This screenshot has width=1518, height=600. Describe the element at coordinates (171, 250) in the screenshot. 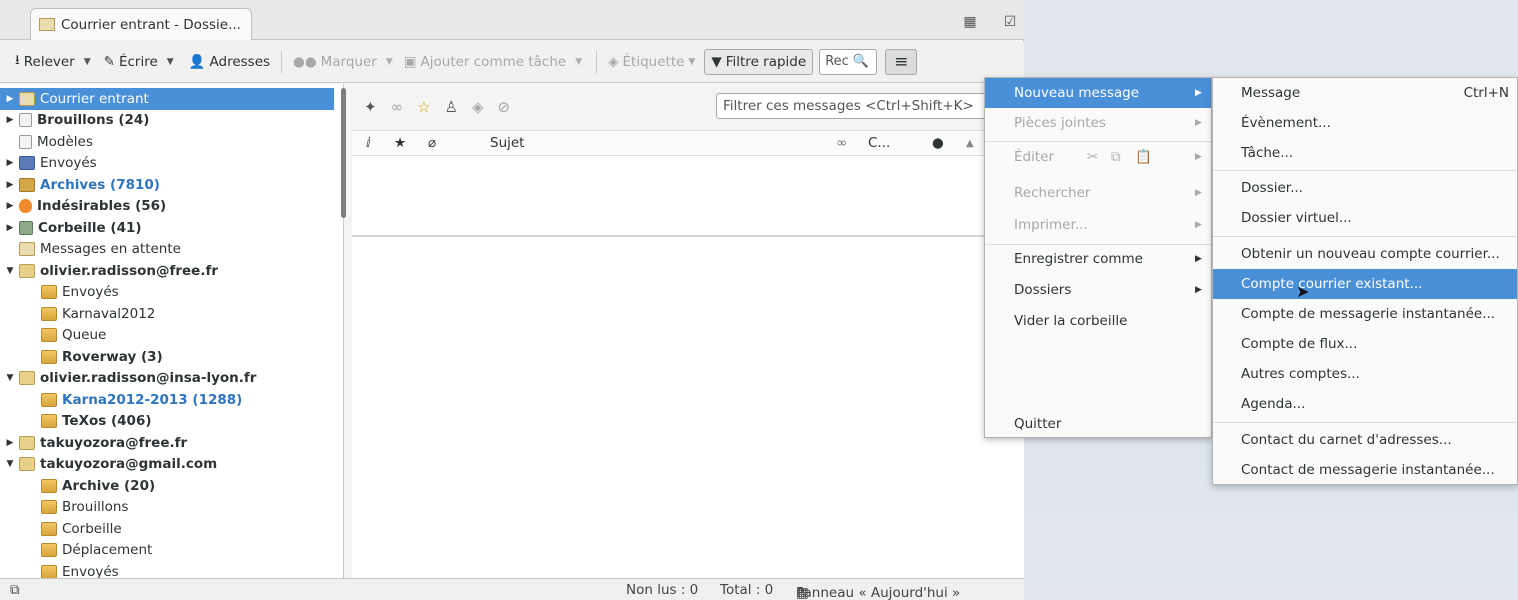

I see `folder-item: Messages en attente` at that location.